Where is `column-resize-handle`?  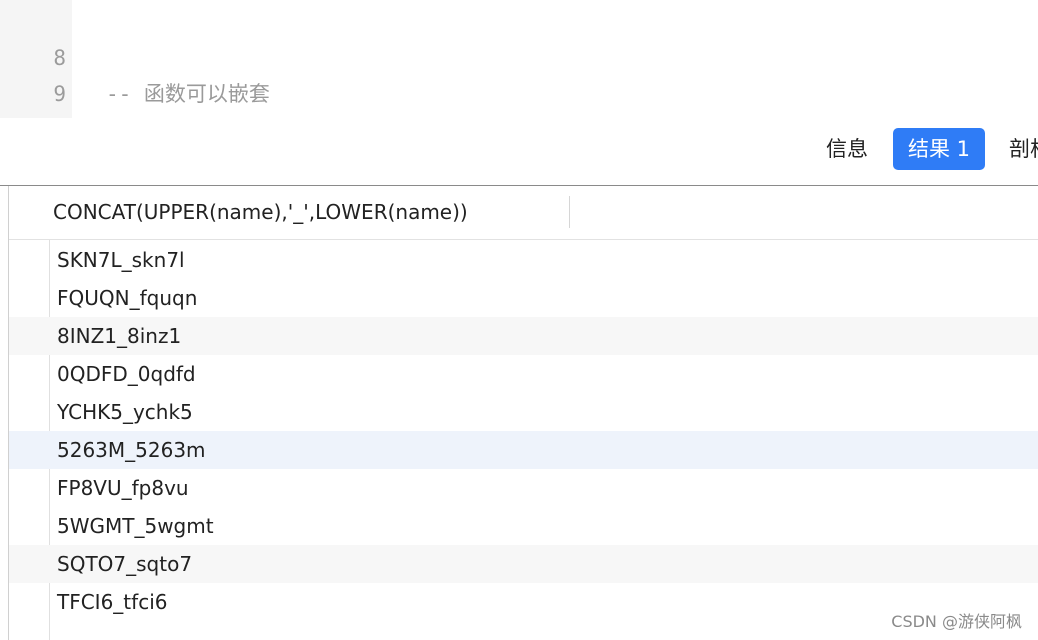 column-resize-handle is located at coordinates (569, 212).